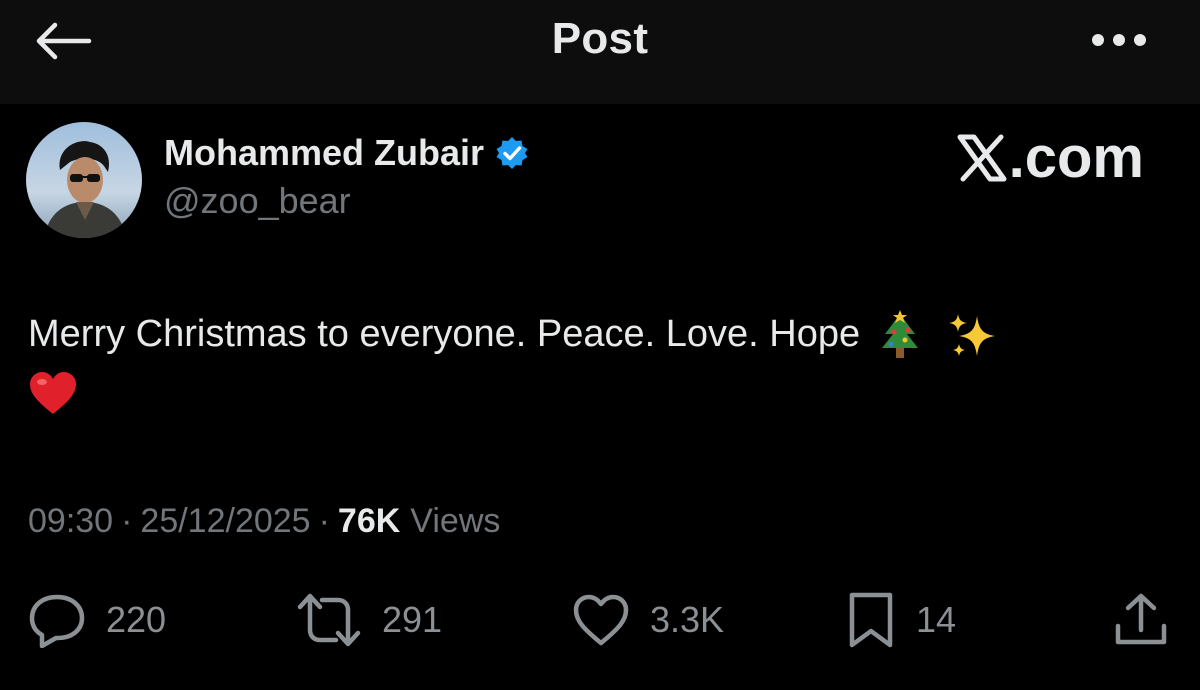 This screenshot has height=690, width=1200. What do you see at coordinates (648, 620) in the screenshot?
I see `like-button: 3.3K` at bounding box center [648, 620].